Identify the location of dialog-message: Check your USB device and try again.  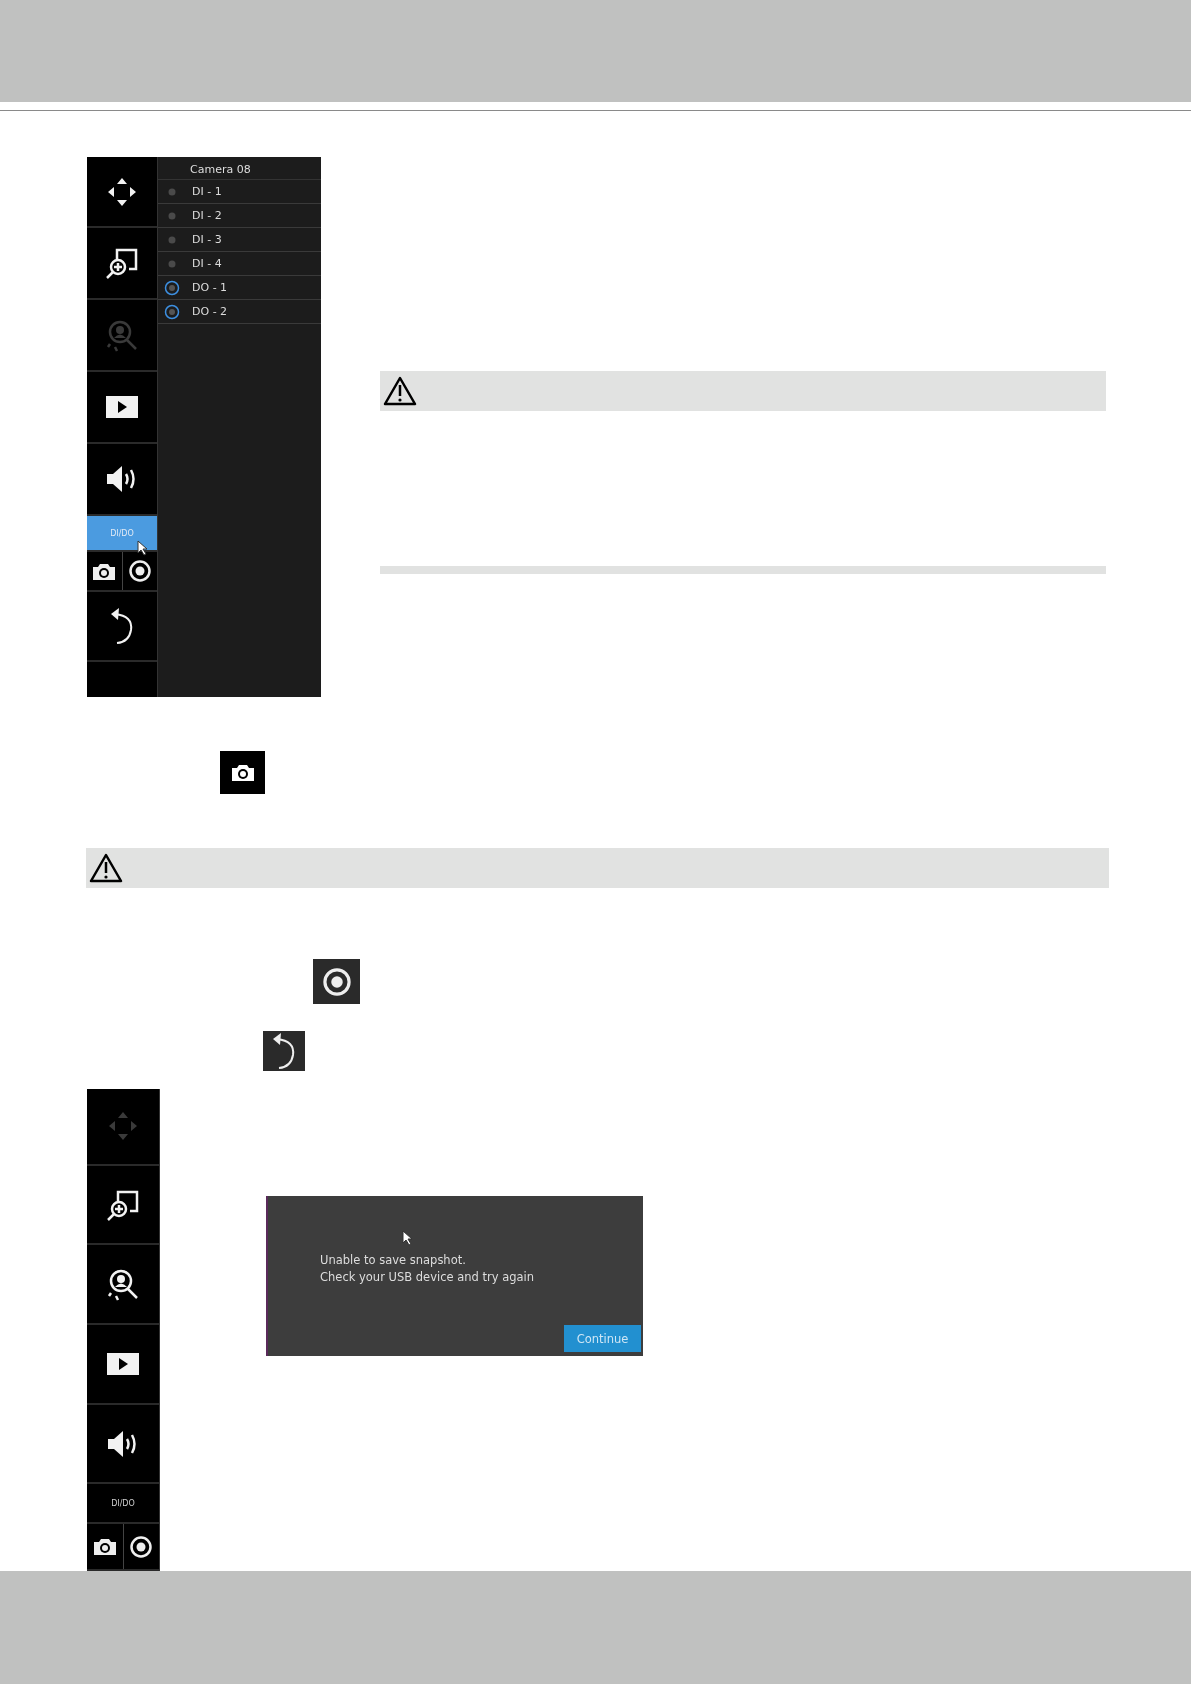
(428, 1277).